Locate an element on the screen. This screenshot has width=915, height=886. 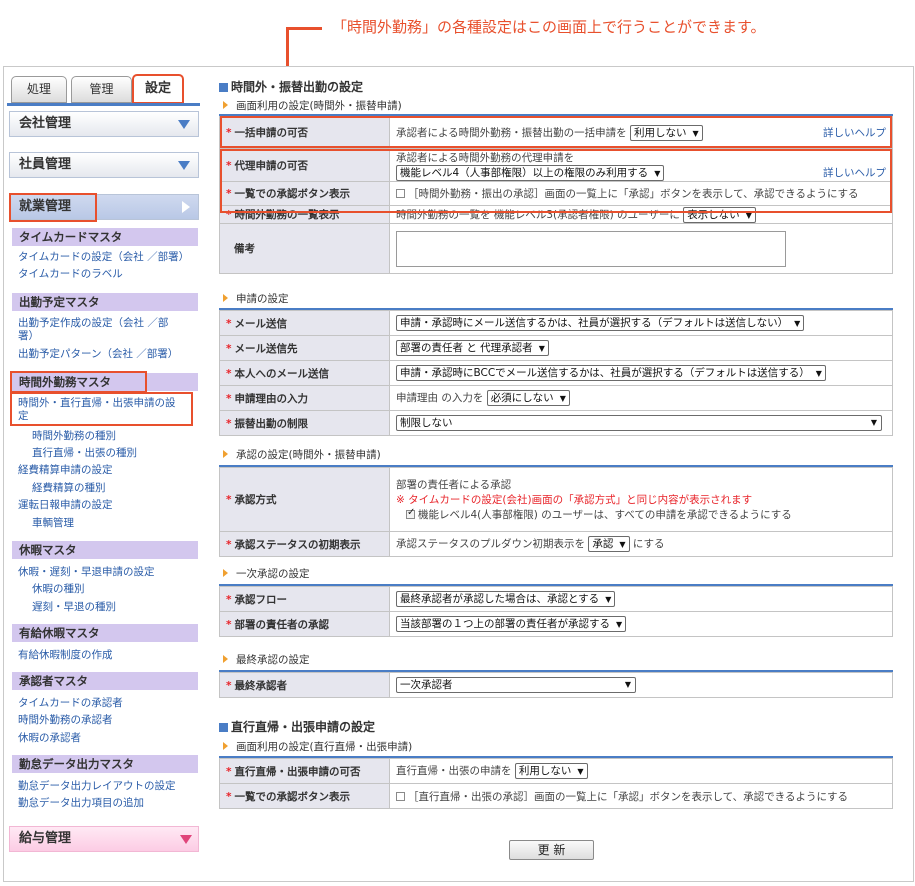
row-label: * 一覧での承認ボタン表示 is located at coordinates (304, 796).